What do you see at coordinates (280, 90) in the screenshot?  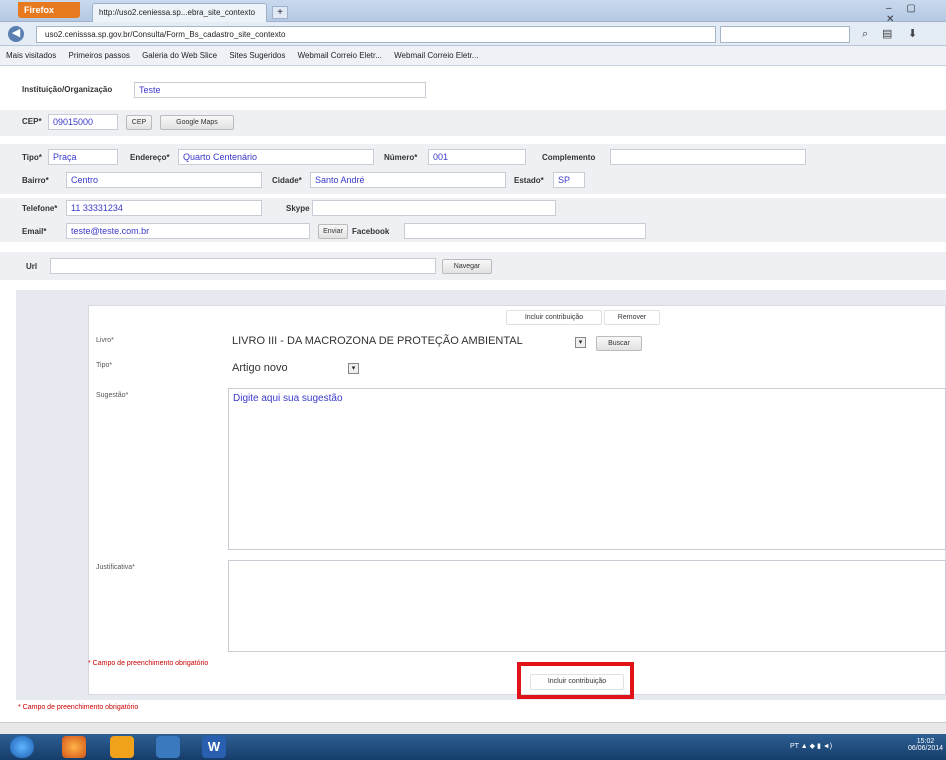 I see `instituicao-input: Teste` at bounding box center [280, 90].